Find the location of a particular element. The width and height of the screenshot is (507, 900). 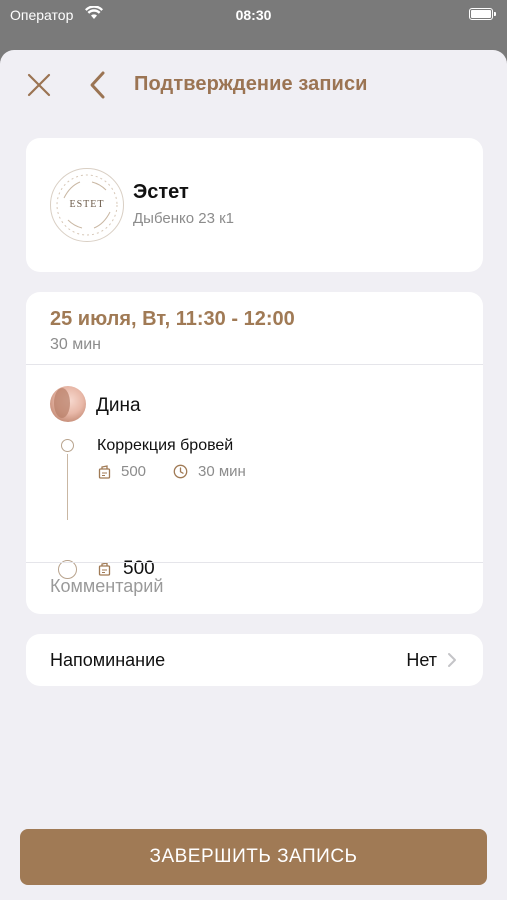

salon-name: Эстет is located at coordinates (161, 192).